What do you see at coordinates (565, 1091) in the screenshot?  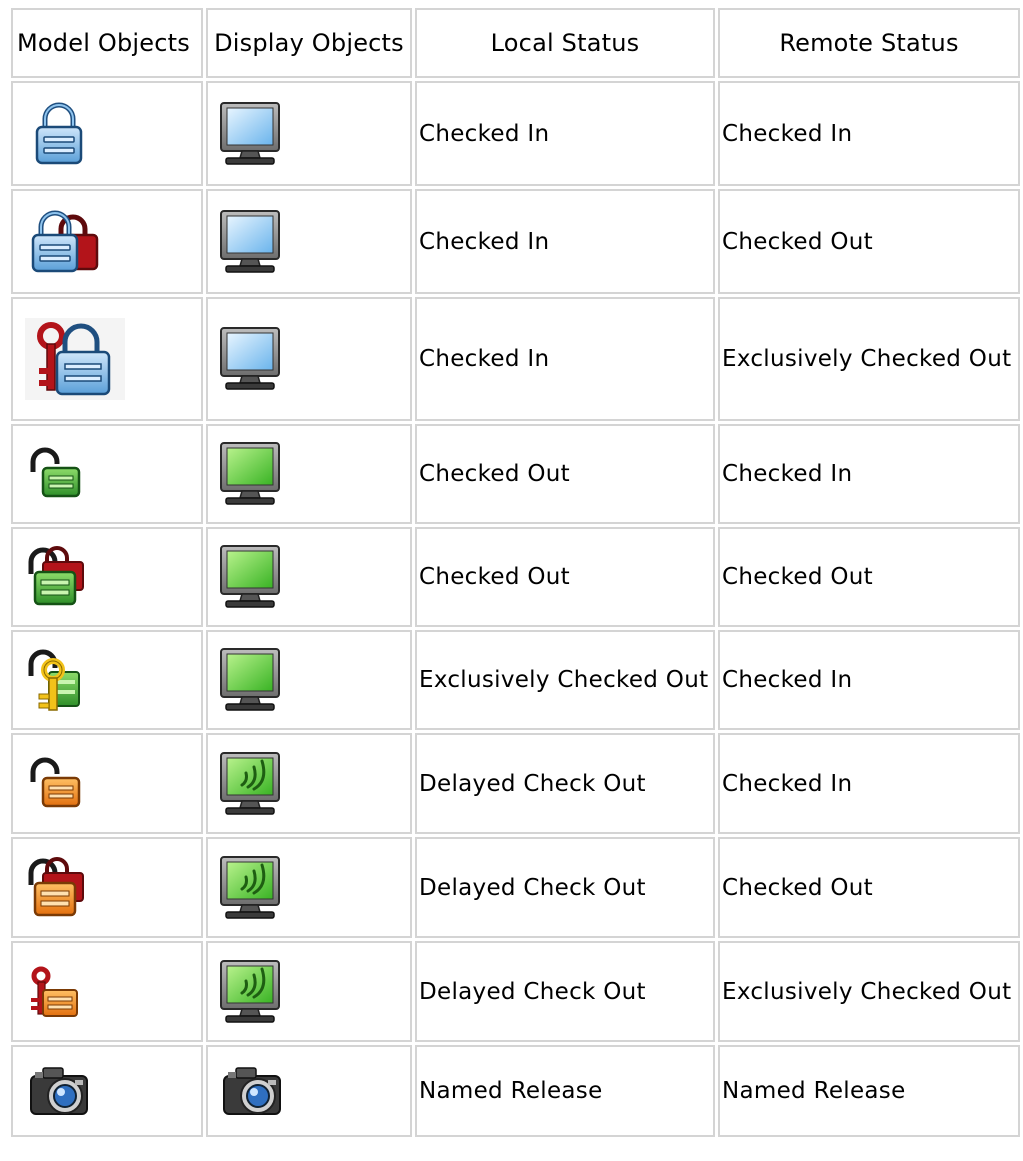 I see `local-status-cell: Named Release` at bounding box center [565, 1091].